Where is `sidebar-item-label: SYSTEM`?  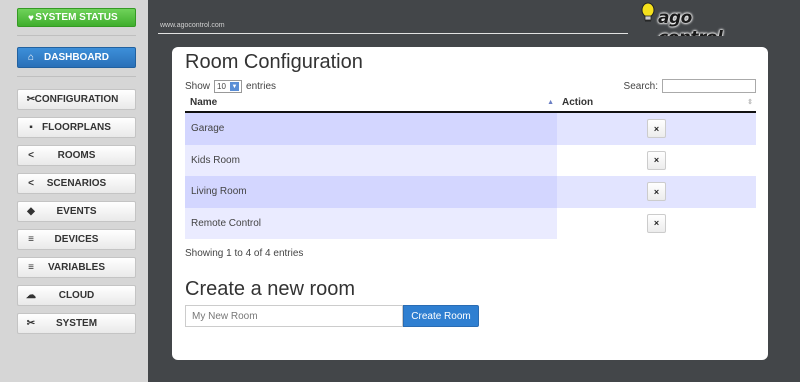 sidebar-item-label: SYSTEM is located at coordinates (76, 323).